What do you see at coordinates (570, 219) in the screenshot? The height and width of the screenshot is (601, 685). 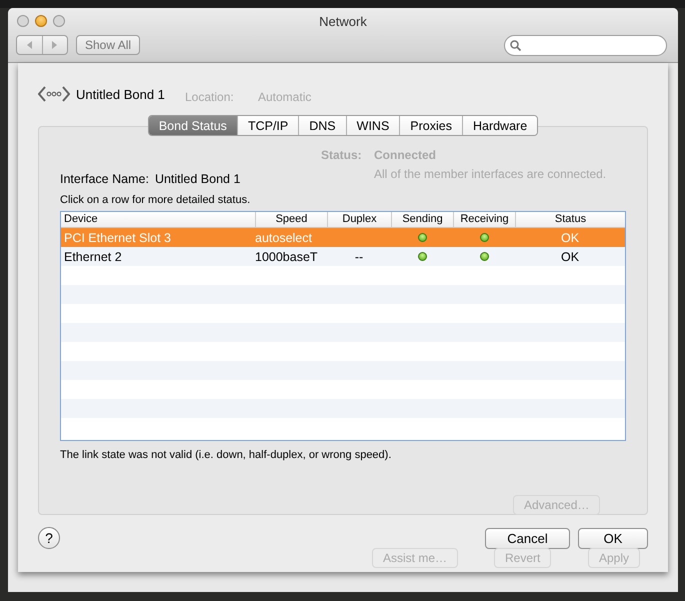 I see `column-header: Status` at bounding box center [570, 219].